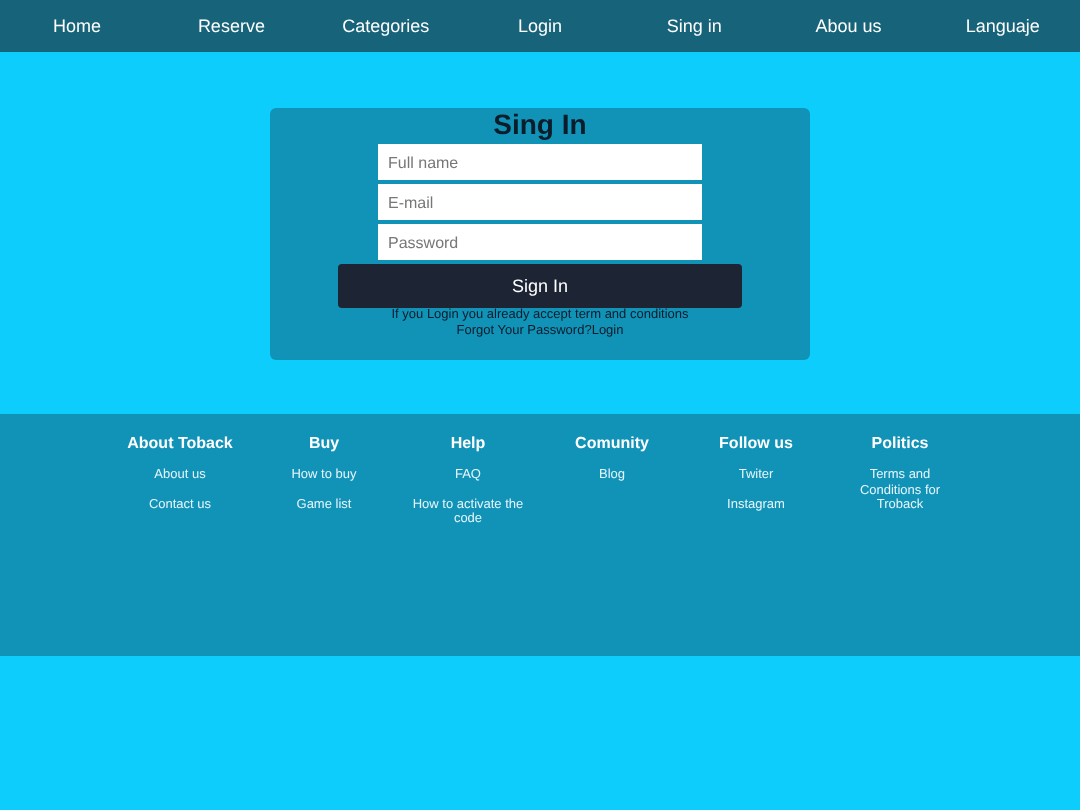 The height and width of the screenshot is (810, 1080). What do you see at coordinates (756, 443) in the screenshot?
I see `footer-heading: Follow us` at bounding box center [756, 443].